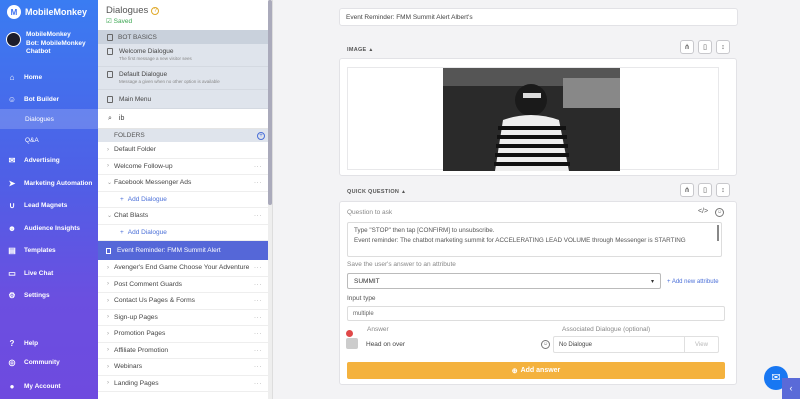  I want to click on search-icon: ⌕, so click(110, 118).